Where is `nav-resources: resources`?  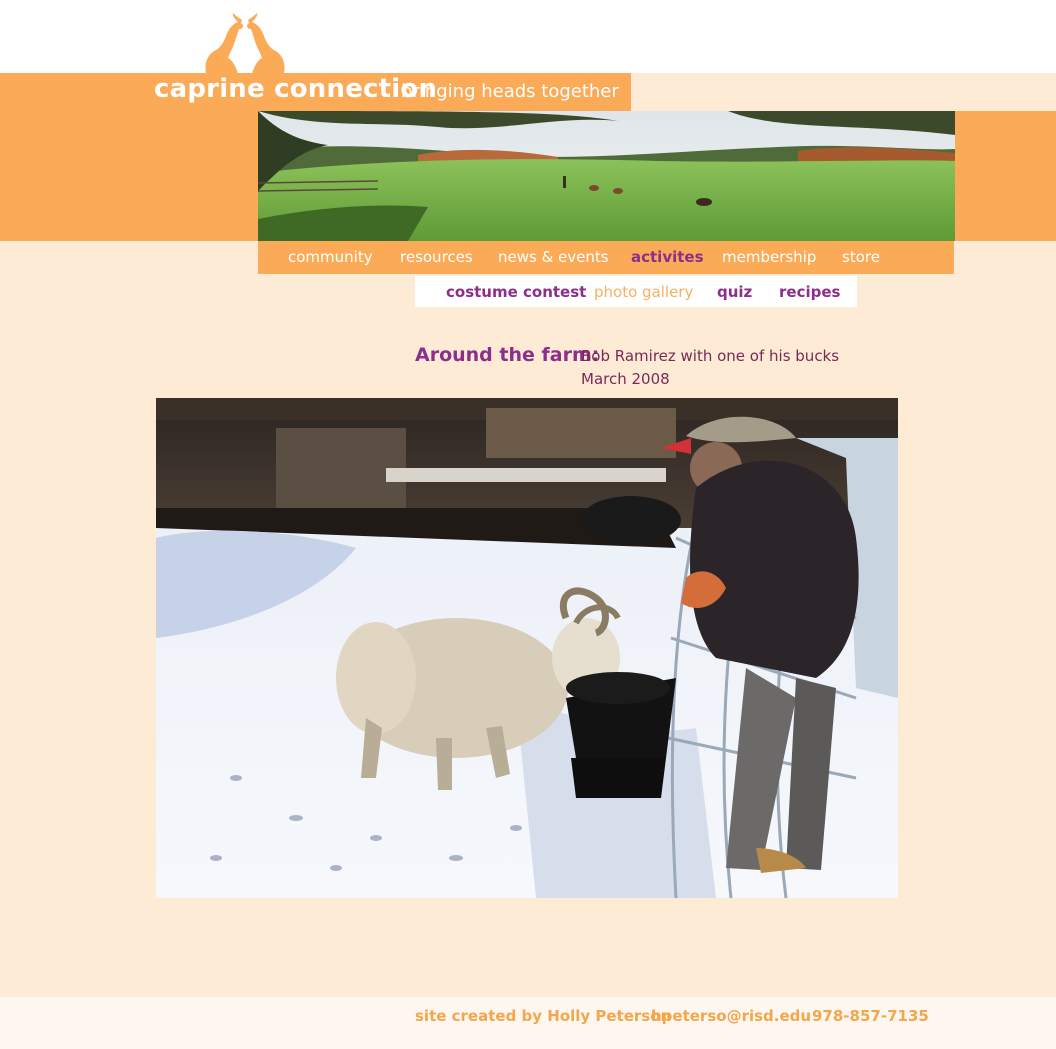
nav-resources: resources is located at coordinates (436, 257).